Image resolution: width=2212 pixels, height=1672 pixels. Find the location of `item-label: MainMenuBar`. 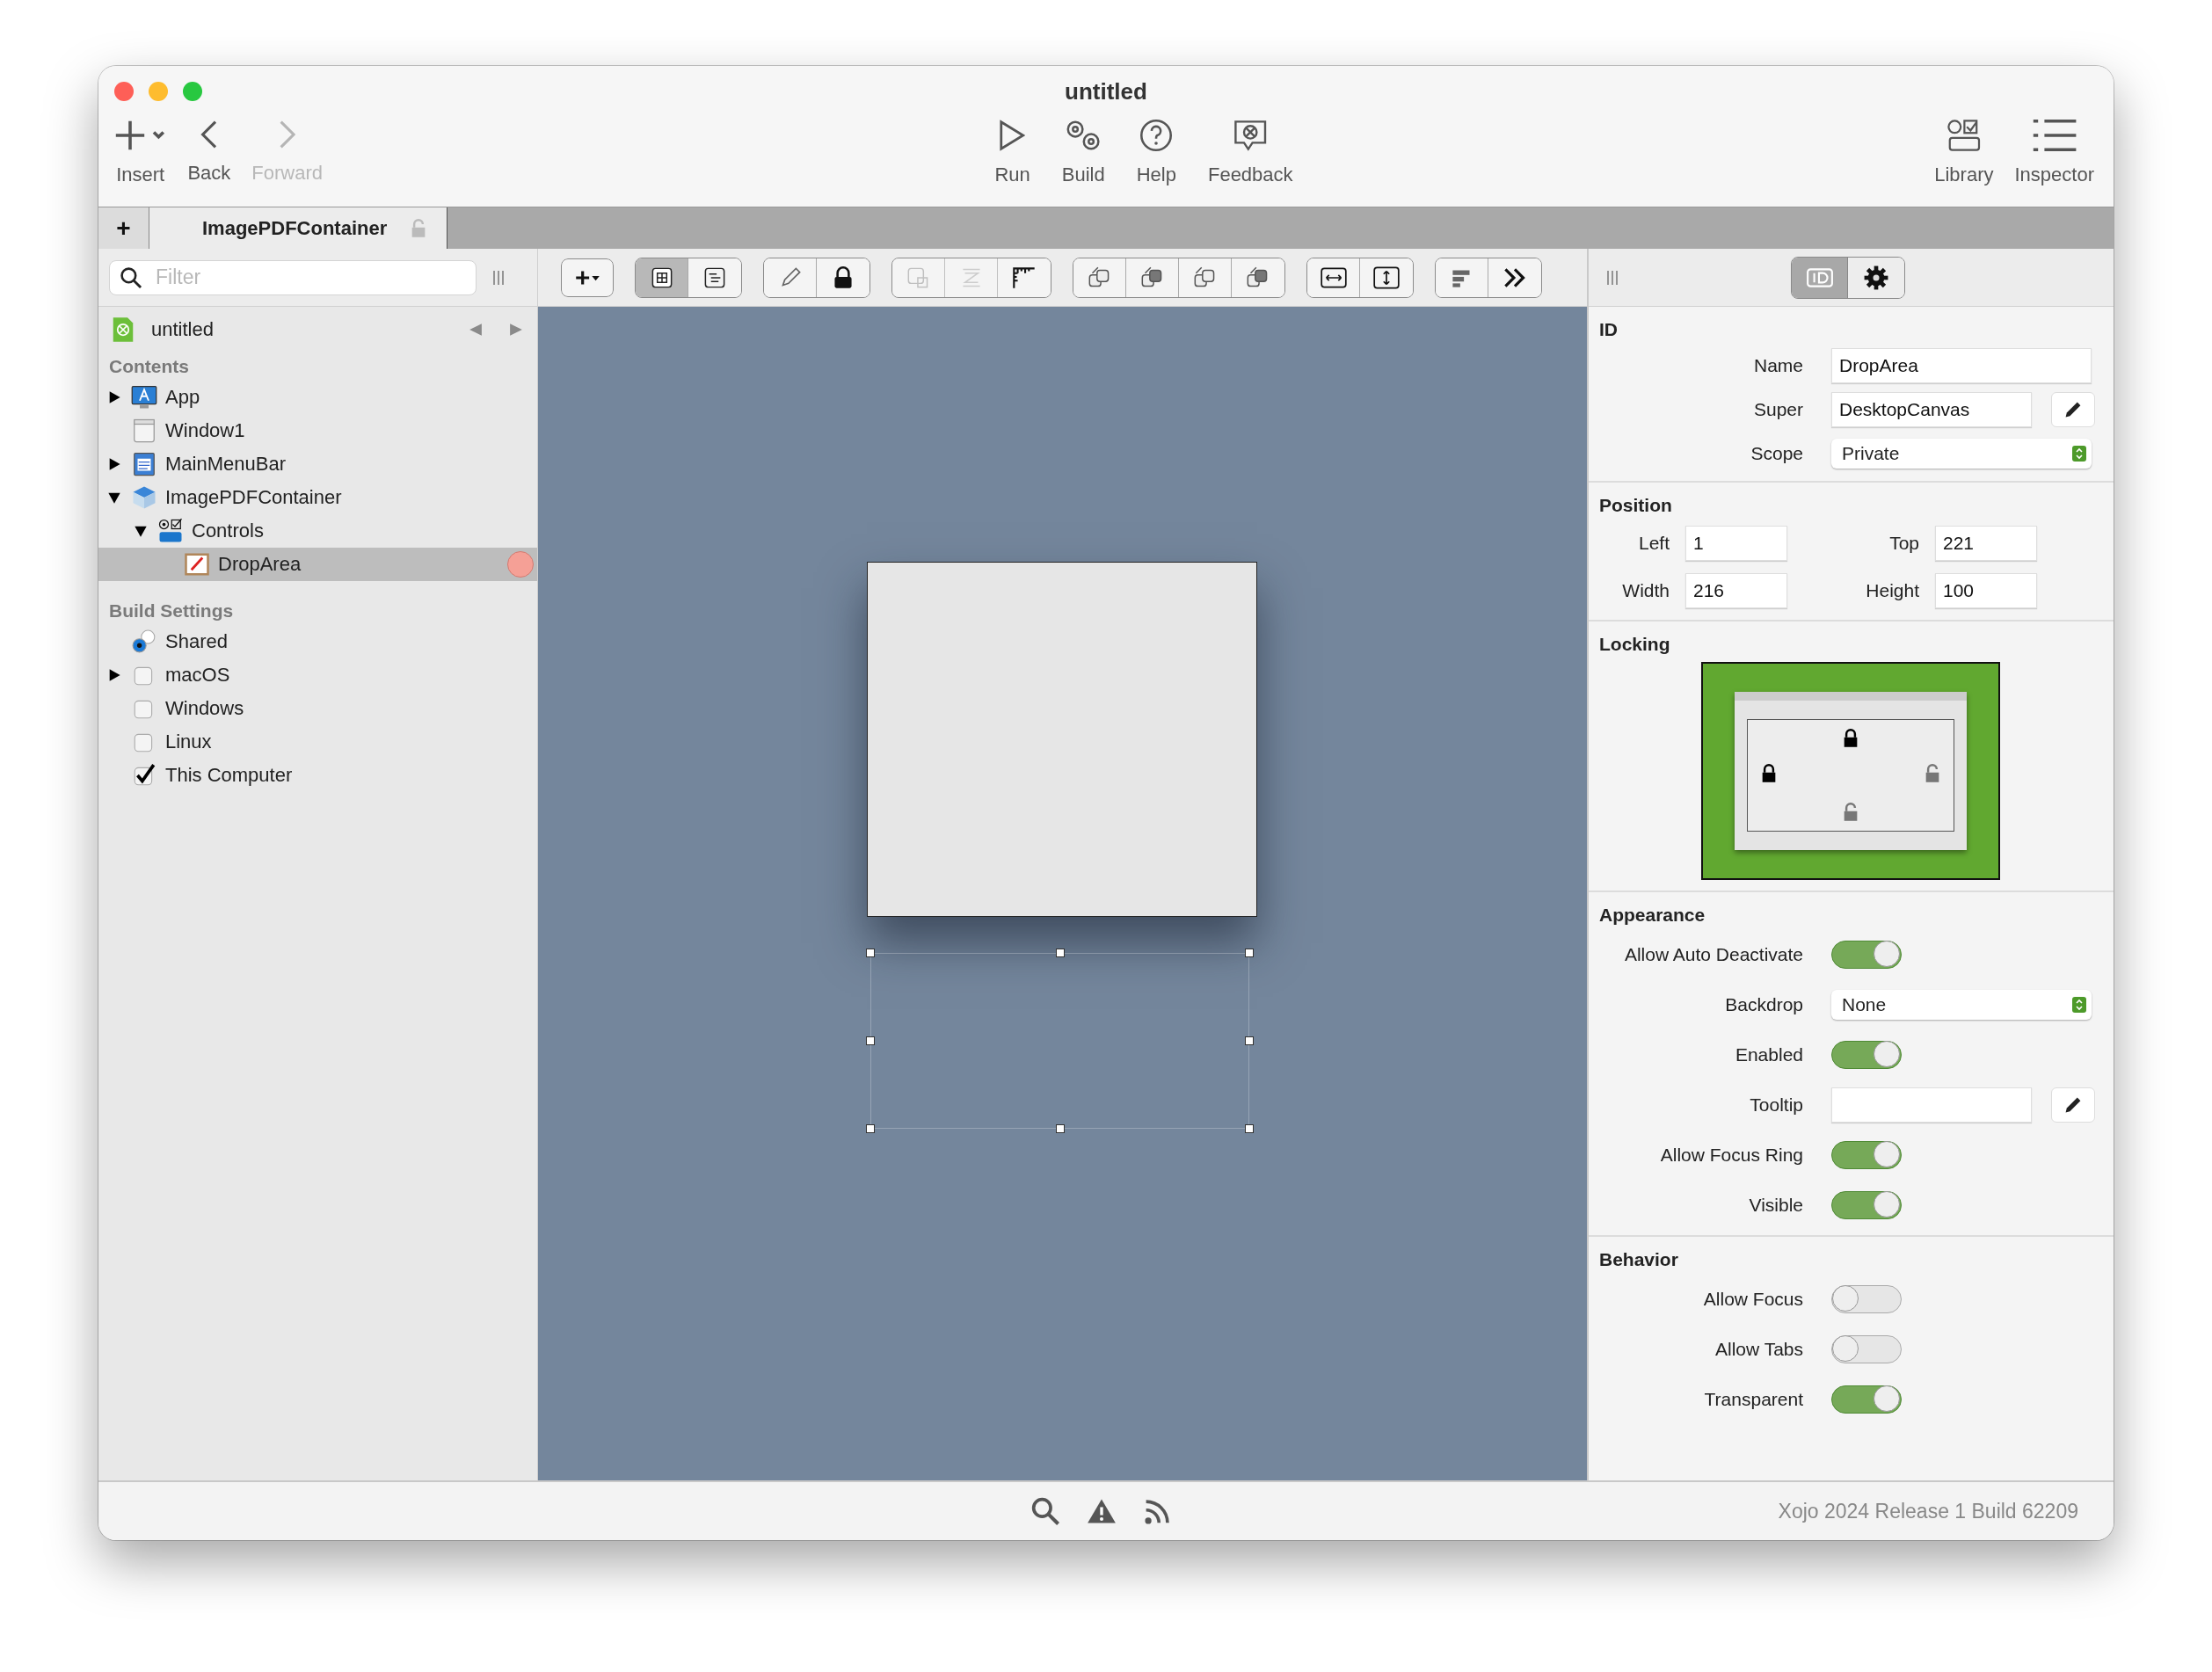

item-label: MainMenuBar is located at coordinates (225, 464).